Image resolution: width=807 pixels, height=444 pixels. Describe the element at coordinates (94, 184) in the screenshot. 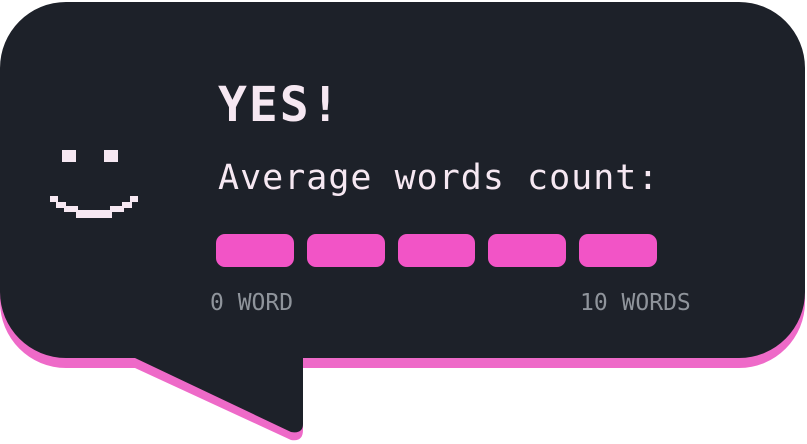

I see `smiley-face-icon` at that location.